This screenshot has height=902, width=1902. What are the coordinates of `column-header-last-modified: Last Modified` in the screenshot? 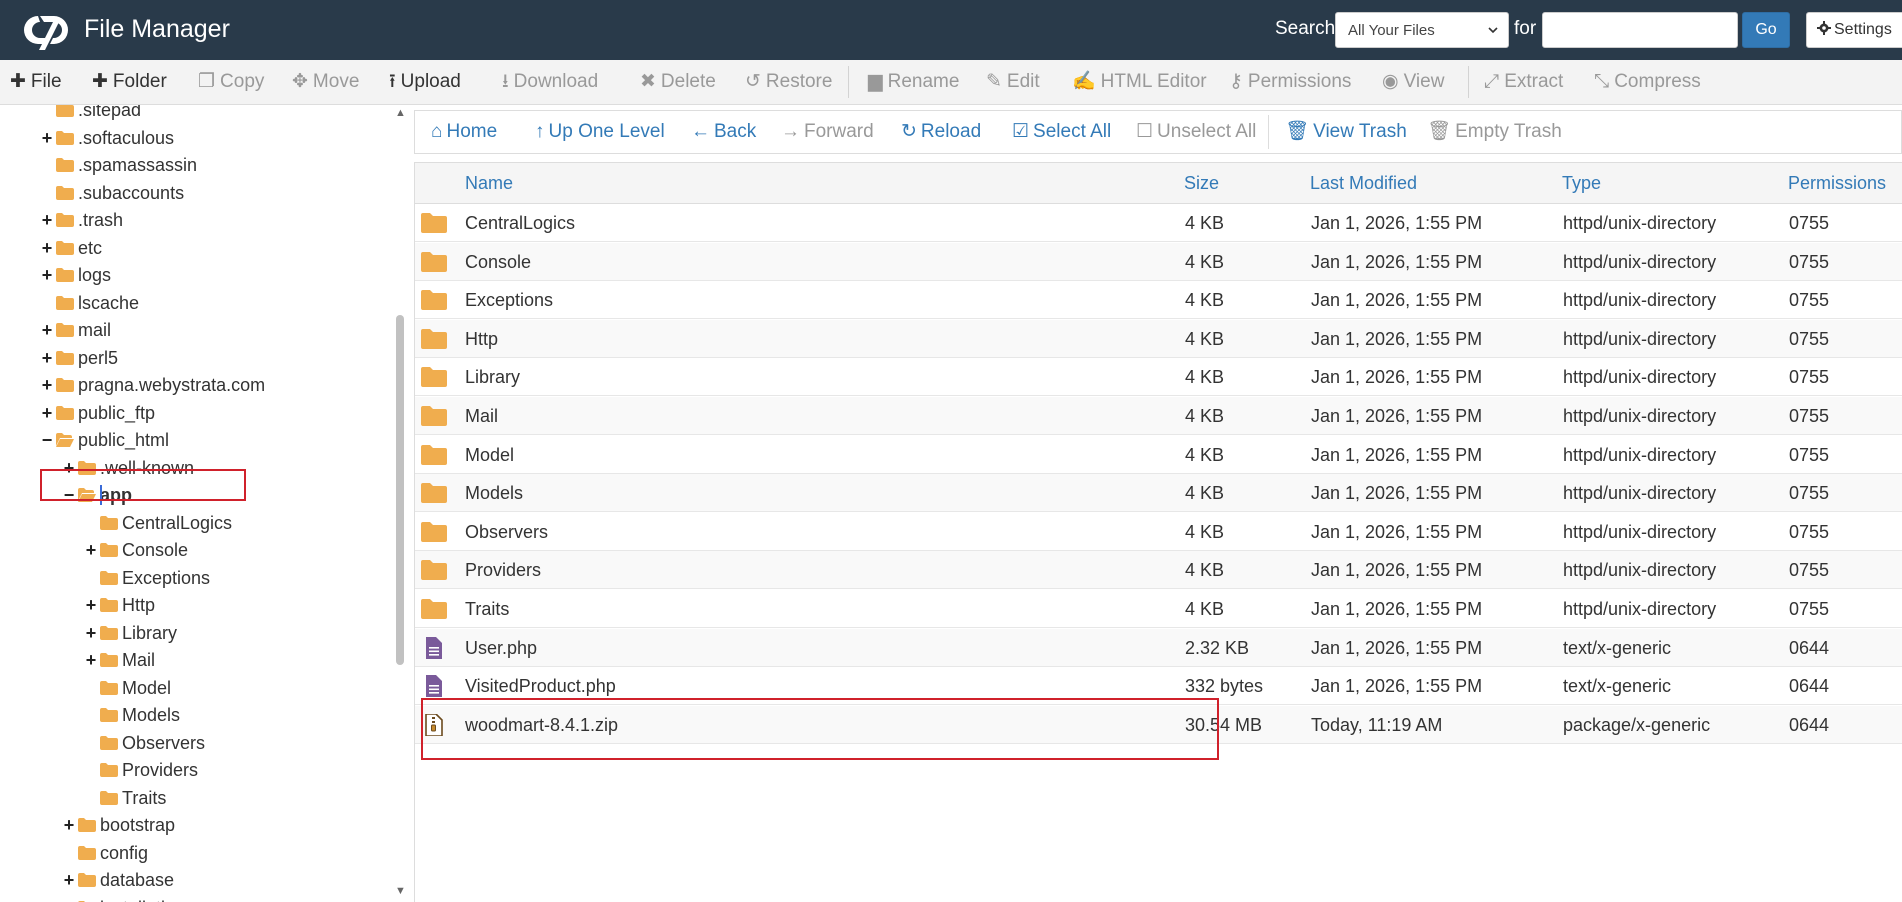 It's located at (1363, 183).